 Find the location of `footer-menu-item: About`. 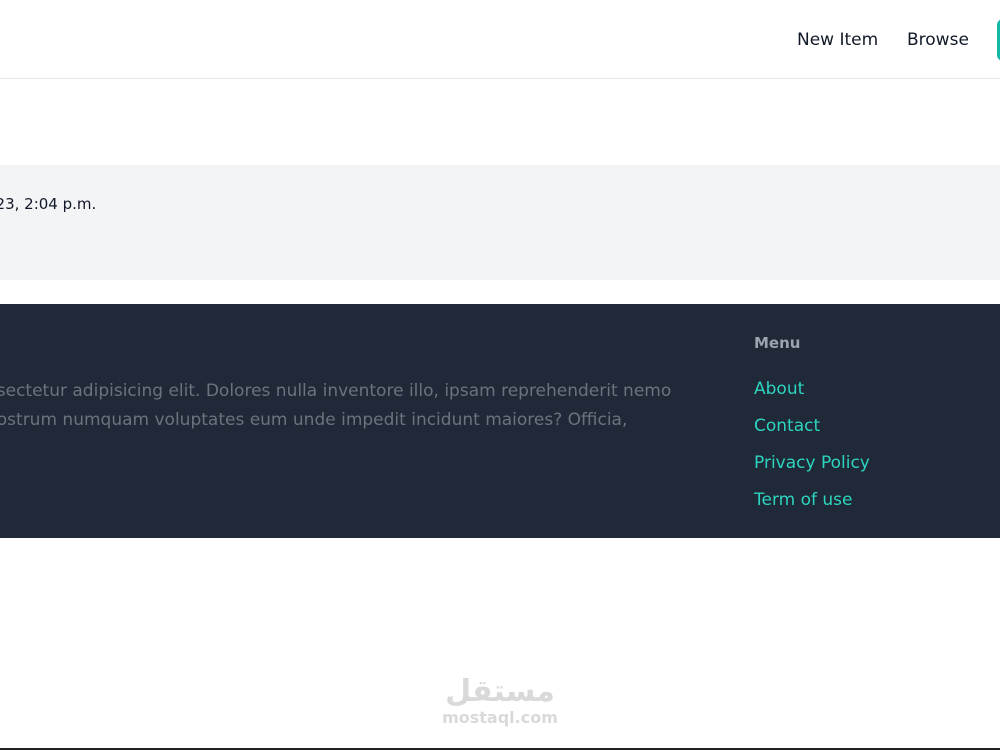

footer-menu-item: About is located at coordinates (812, 396).